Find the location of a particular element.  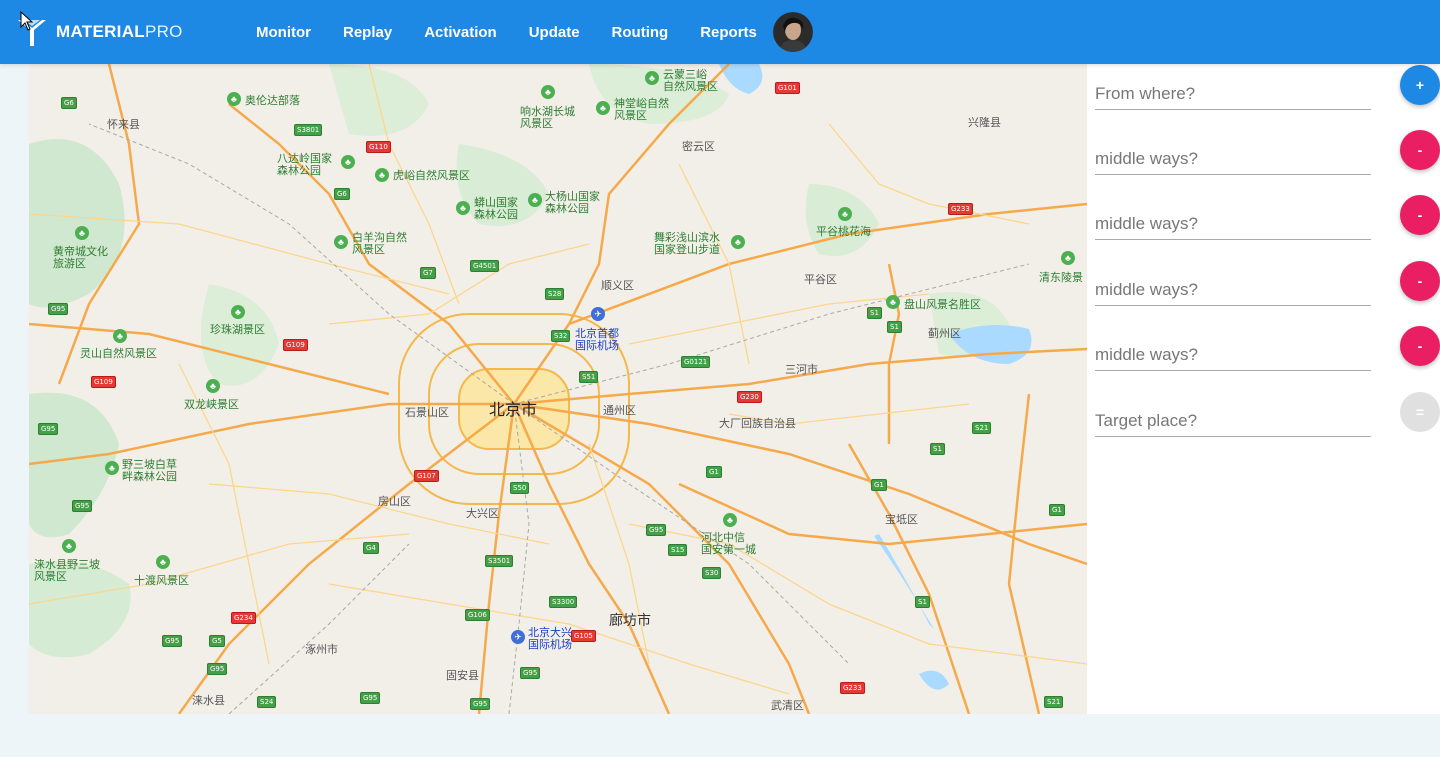

nav-reports: Reports is located at coordinates (728, 32).